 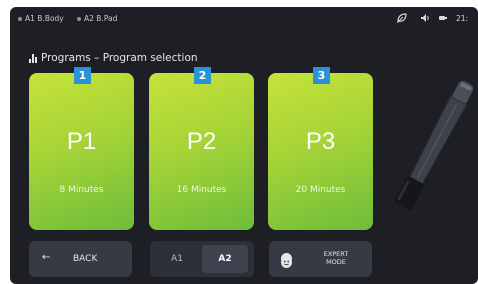 What do you see at coordinates (81, 190) in the screenshot?
I see `program-duration: 8 Minutes` at bounding box center [81, 190].